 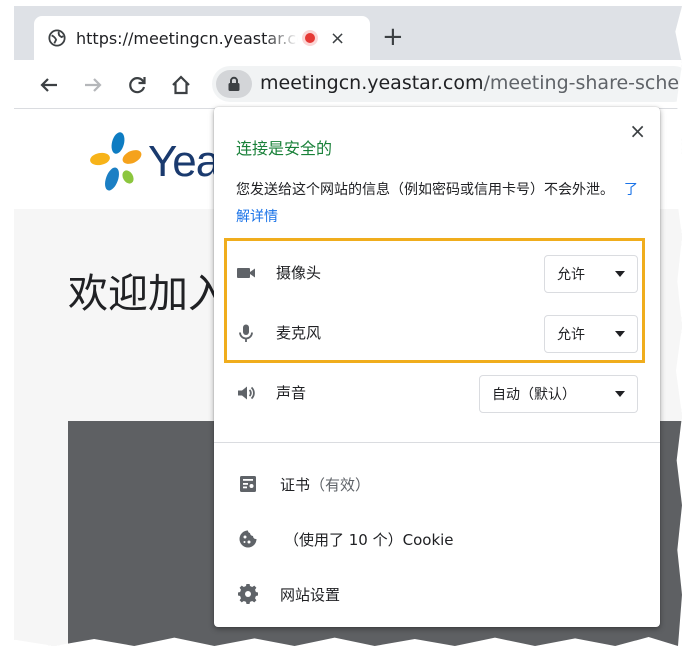 I want to click on forward-arrow-icon, so click(x=93, y=85).